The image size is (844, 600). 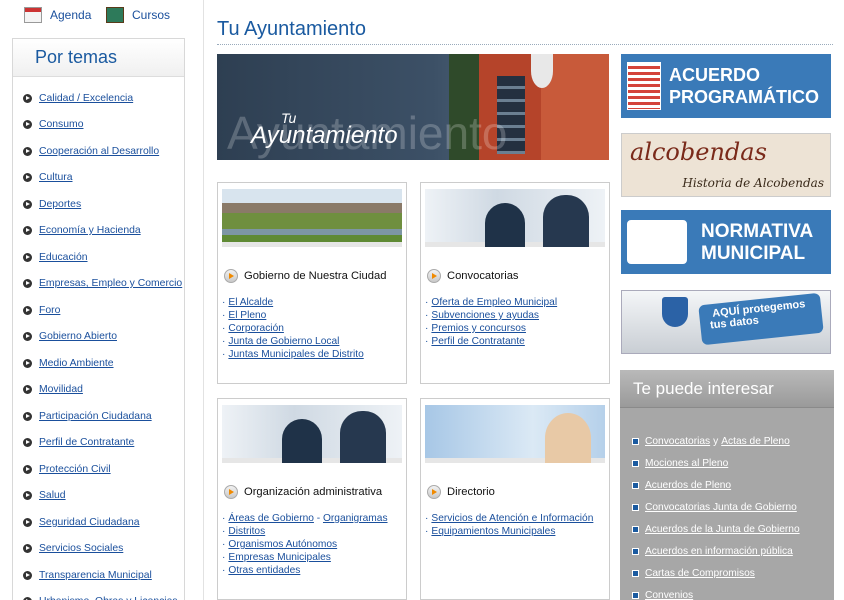 What do you see at coordinates (110, 283) in the screenshot?
I see `sidebar-link: Empresas, Empleo y Comercio` at bounding box center [110, 283].